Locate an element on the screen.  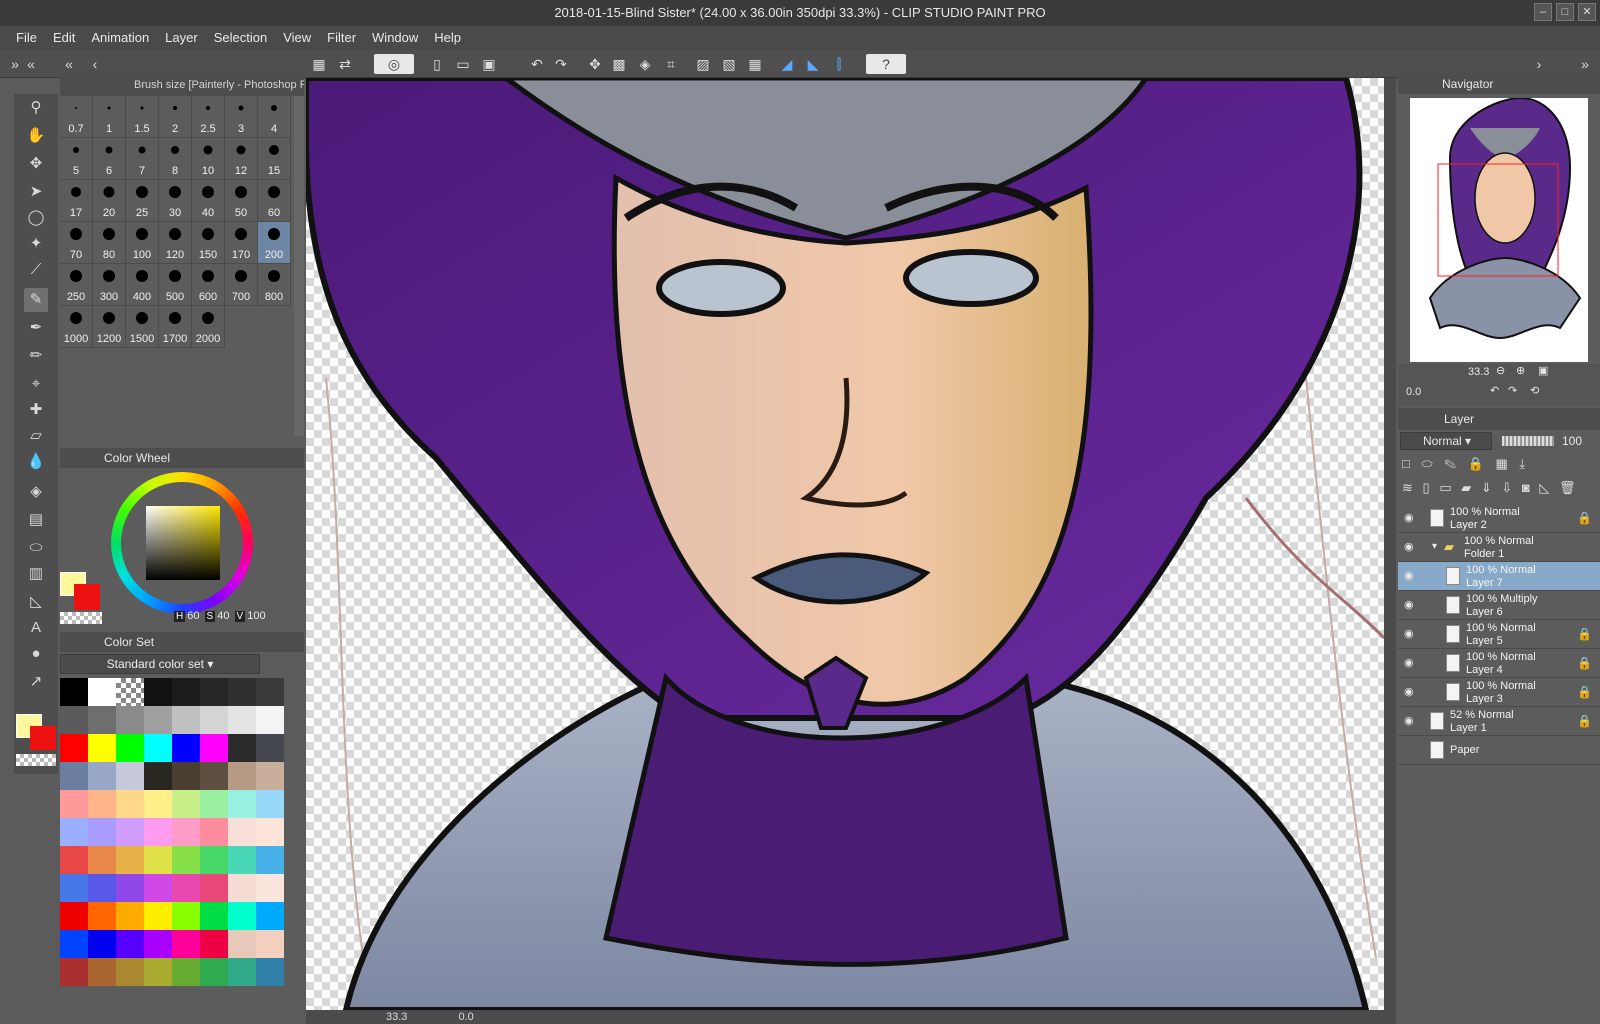
brush-size-option: 40 is located at coordinates (208, 201).